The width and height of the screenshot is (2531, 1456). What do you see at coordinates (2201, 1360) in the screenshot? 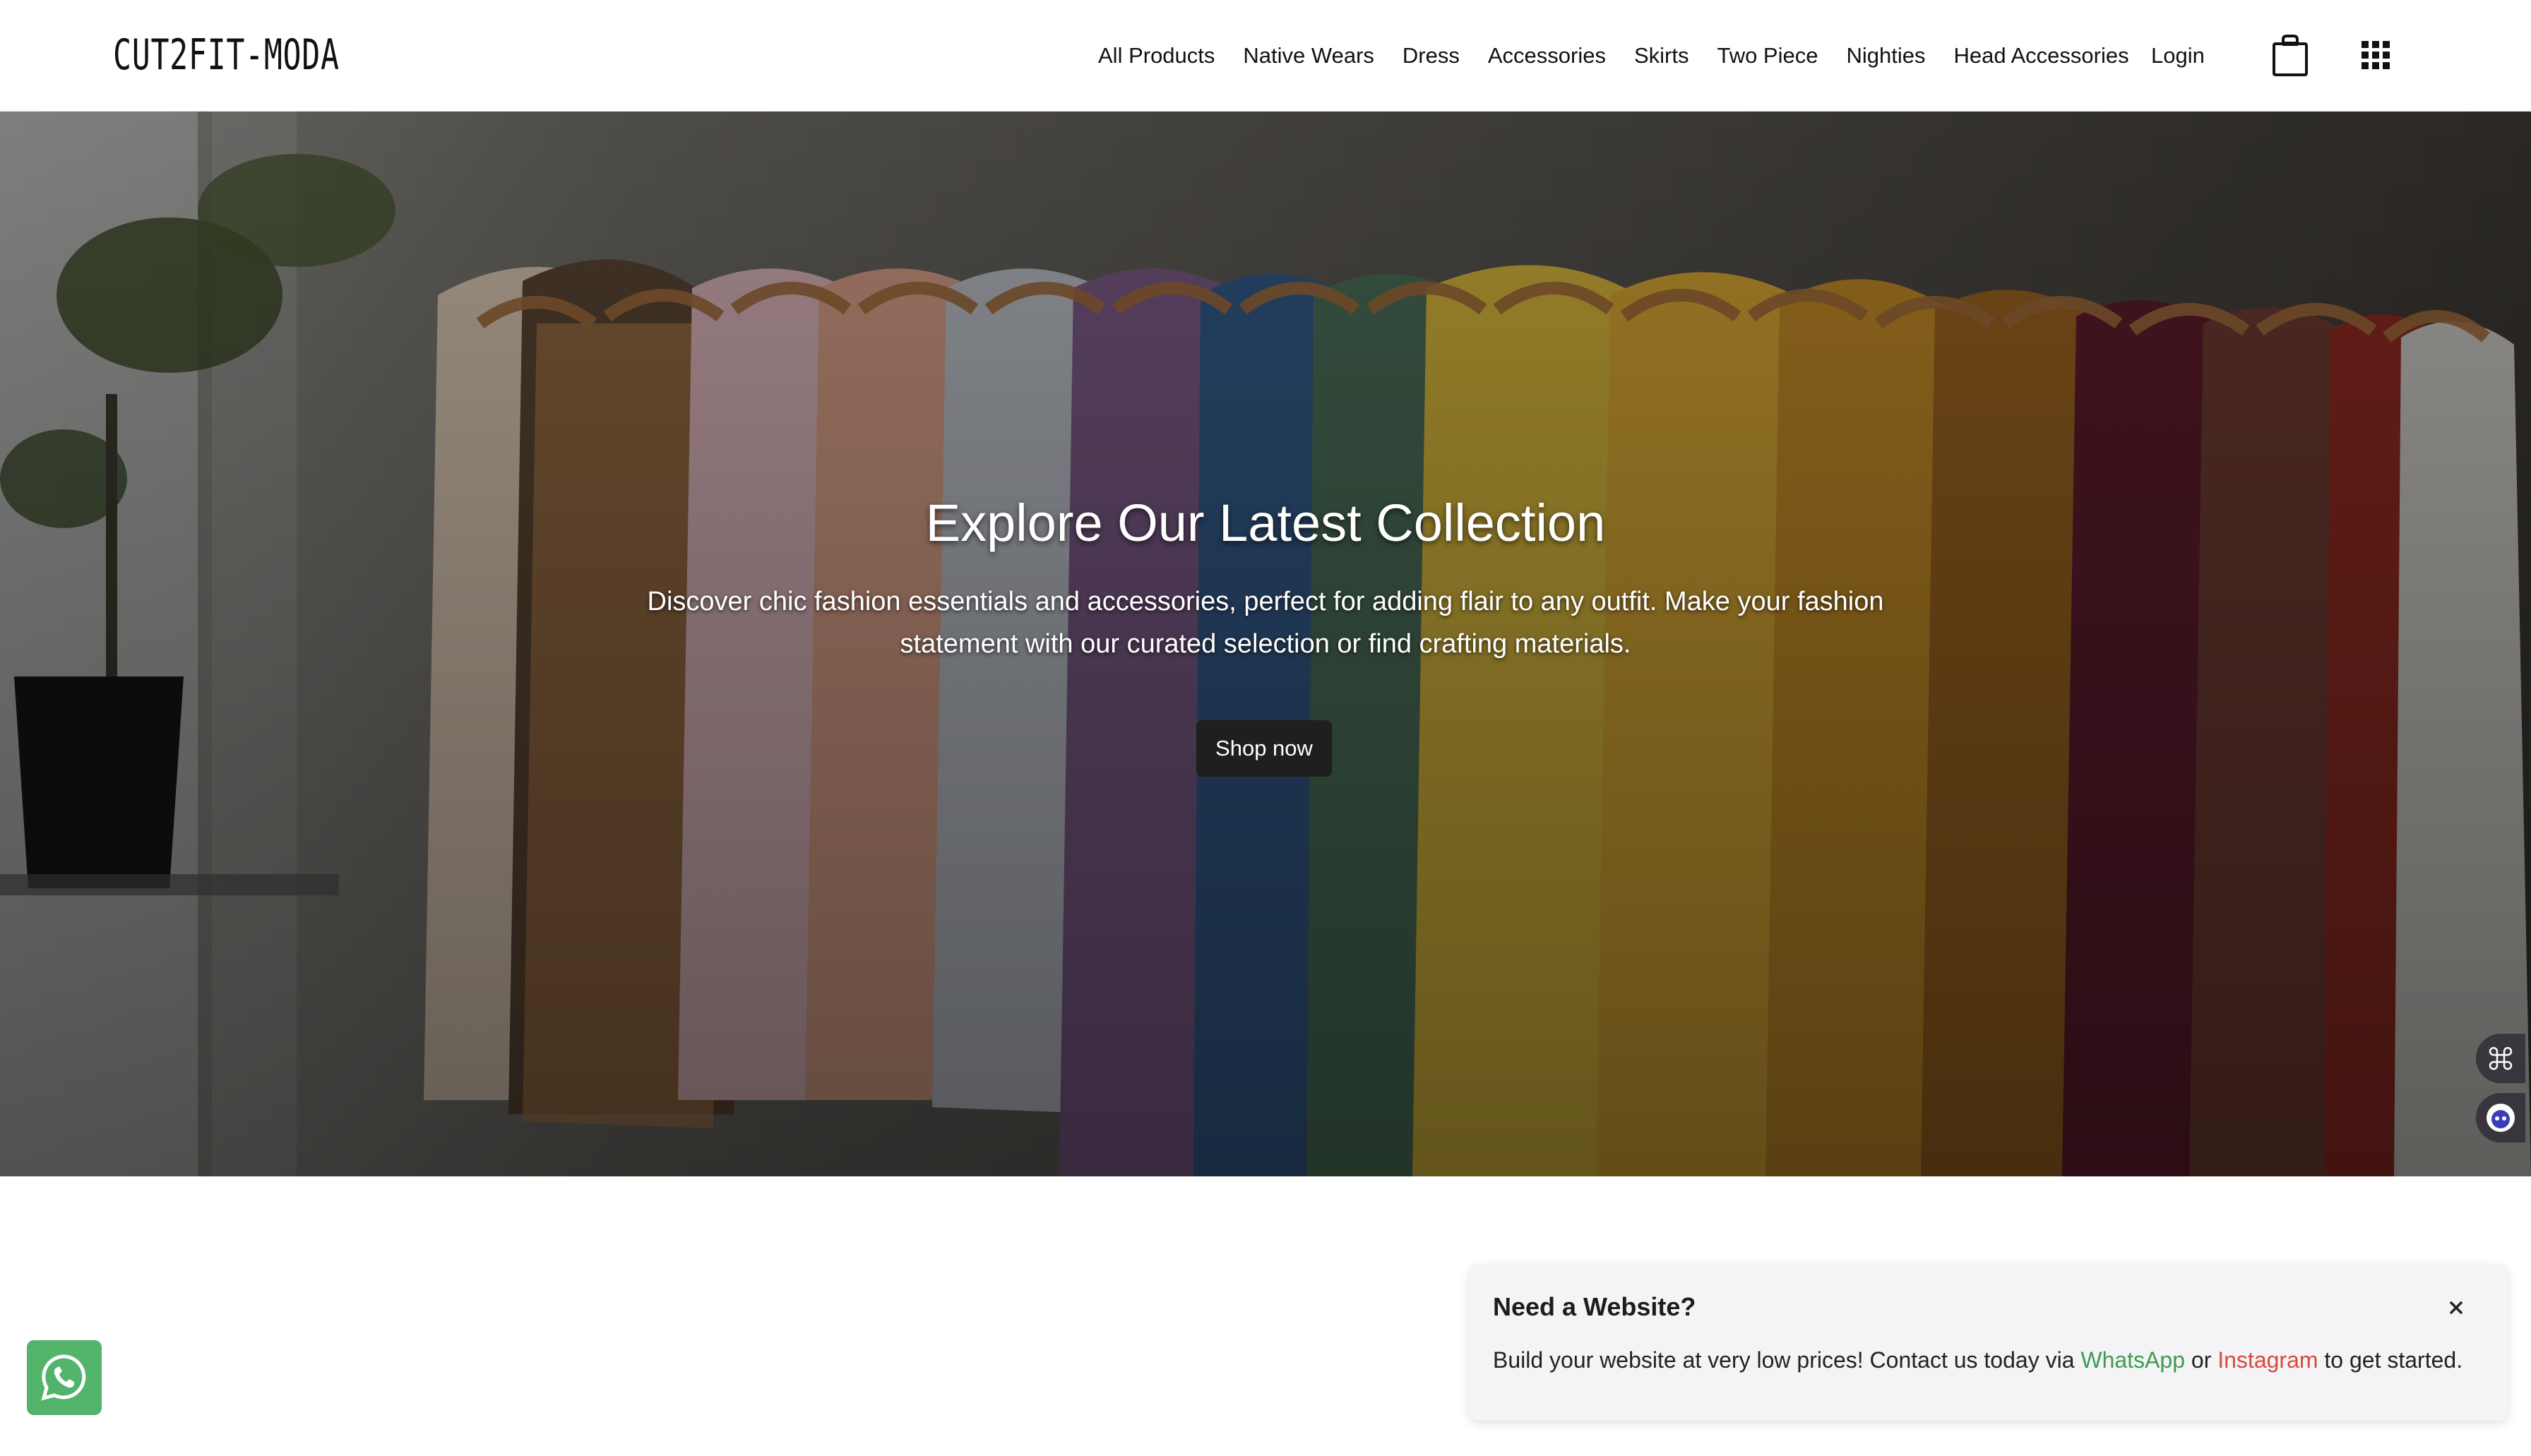
I see `popup-text-middle: or` at bounding box center [2201, 1360].